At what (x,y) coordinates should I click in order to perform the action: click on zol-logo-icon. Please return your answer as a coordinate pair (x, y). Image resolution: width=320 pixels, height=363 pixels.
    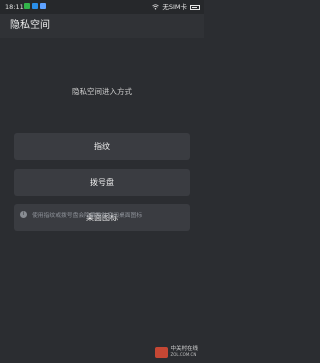
    Looking at the image, I should click on (162, 352).